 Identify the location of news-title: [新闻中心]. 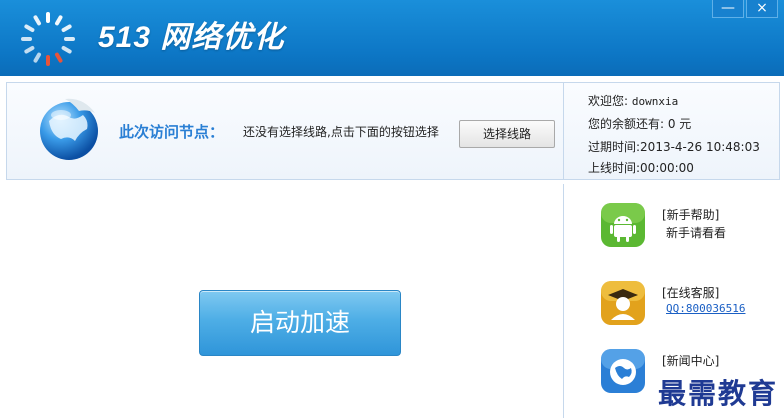
(691, 361).